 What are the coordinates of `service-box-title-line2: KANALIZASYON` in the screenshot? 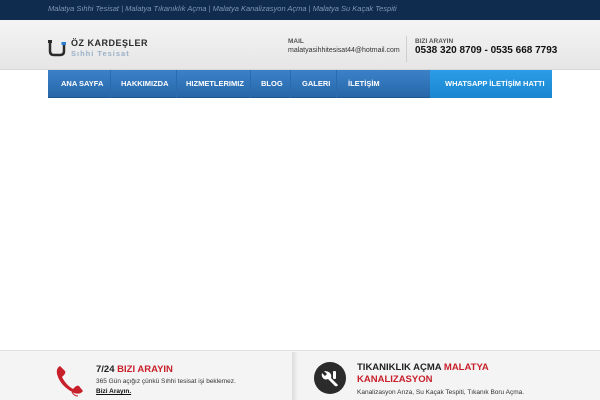 It's located at (394, 379).